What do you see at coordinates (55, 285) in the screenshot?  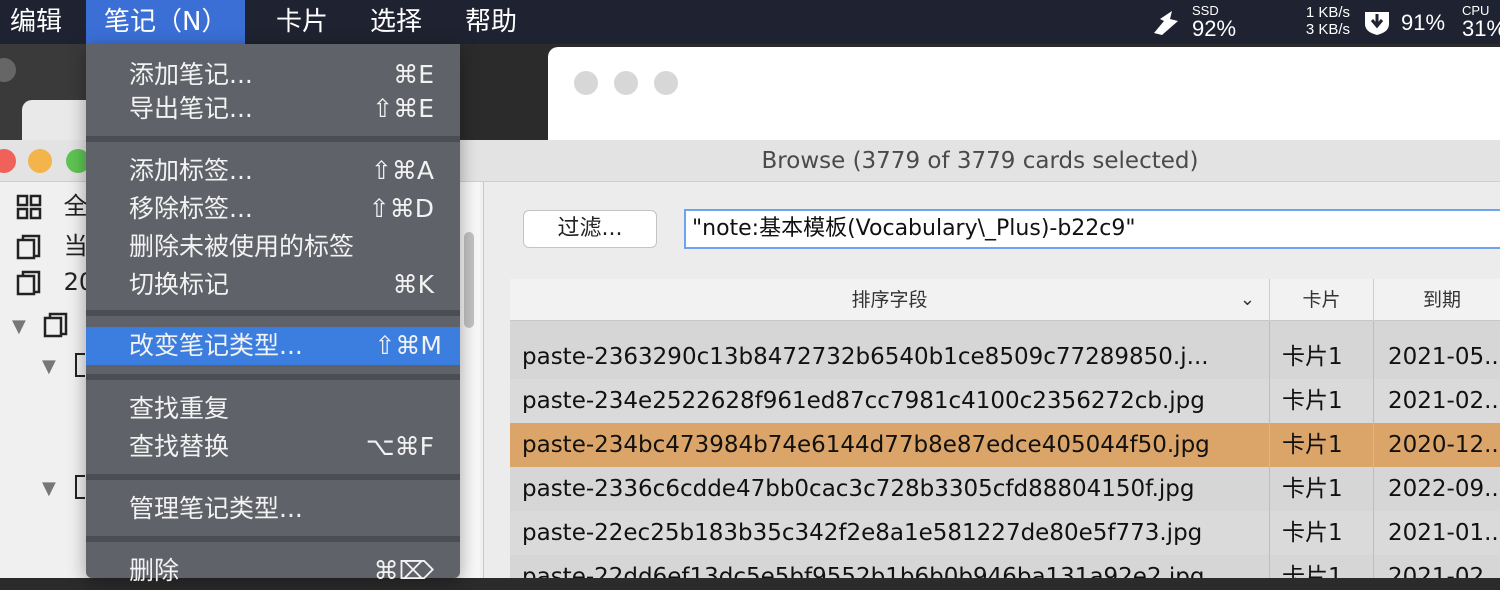 I see `sidebar-item-date: 20` at bounding box center [55, 285].